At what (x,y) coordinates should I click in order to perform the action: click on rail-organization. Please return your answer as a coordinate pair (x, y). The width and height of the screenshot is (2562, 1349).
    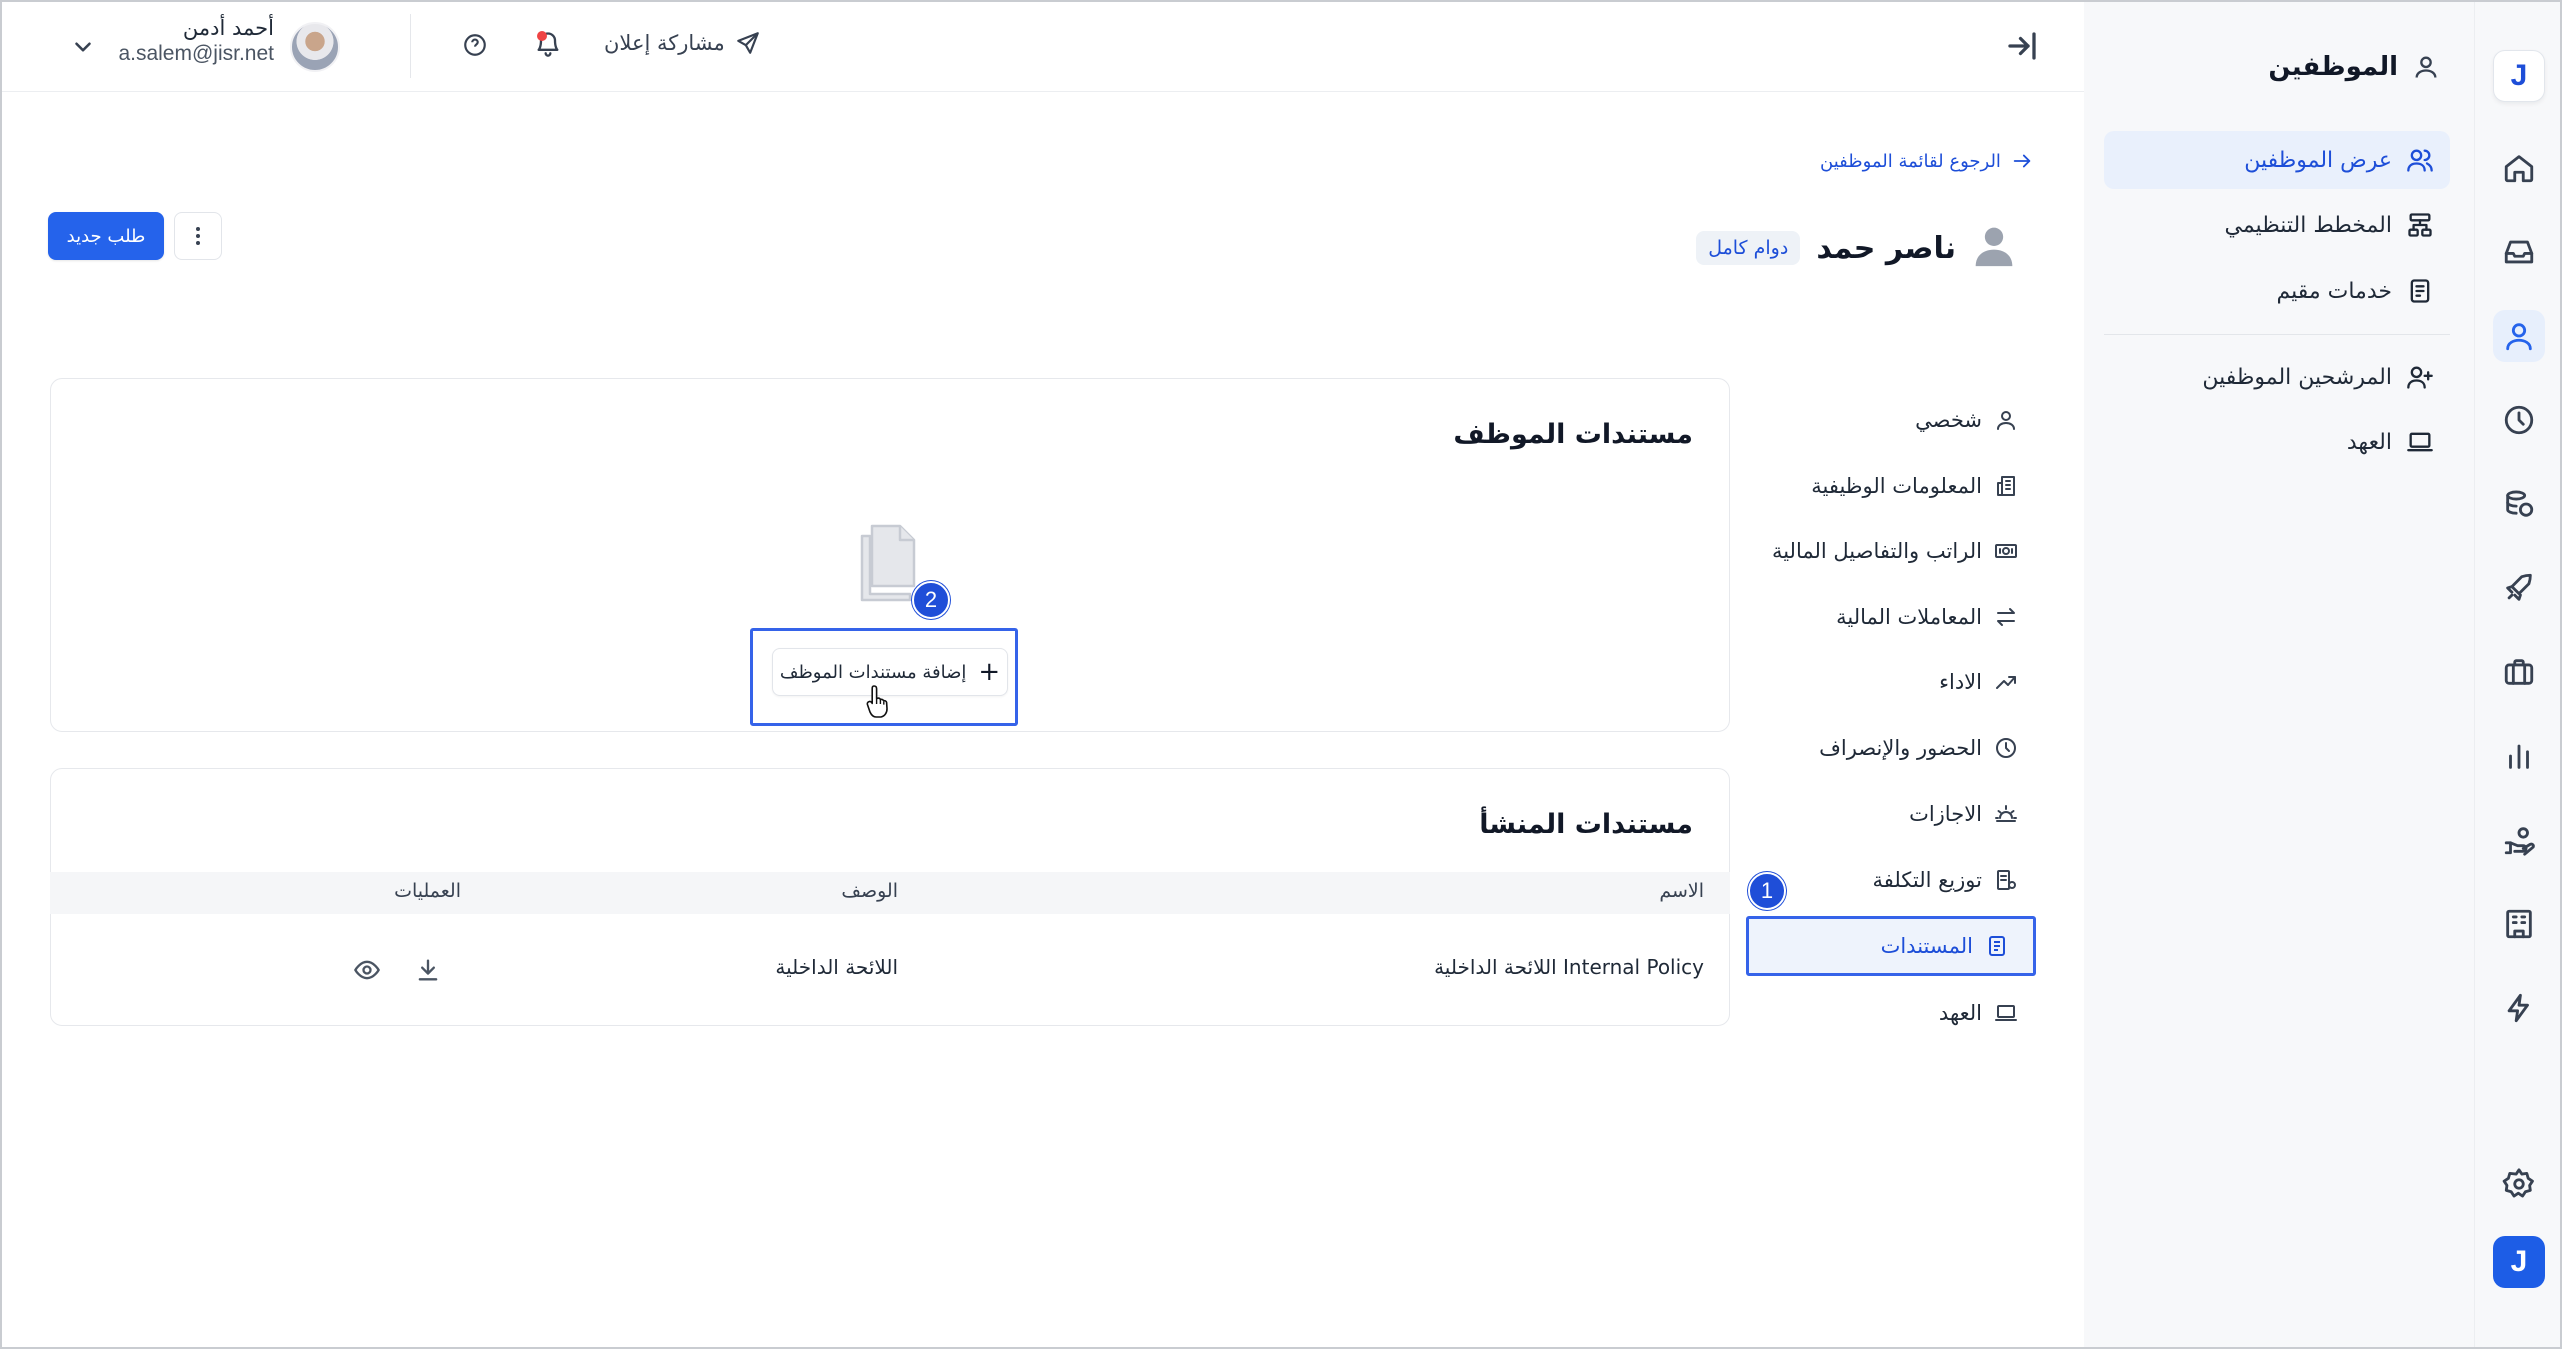
    Looking at the image, I should click on (2519, 924).